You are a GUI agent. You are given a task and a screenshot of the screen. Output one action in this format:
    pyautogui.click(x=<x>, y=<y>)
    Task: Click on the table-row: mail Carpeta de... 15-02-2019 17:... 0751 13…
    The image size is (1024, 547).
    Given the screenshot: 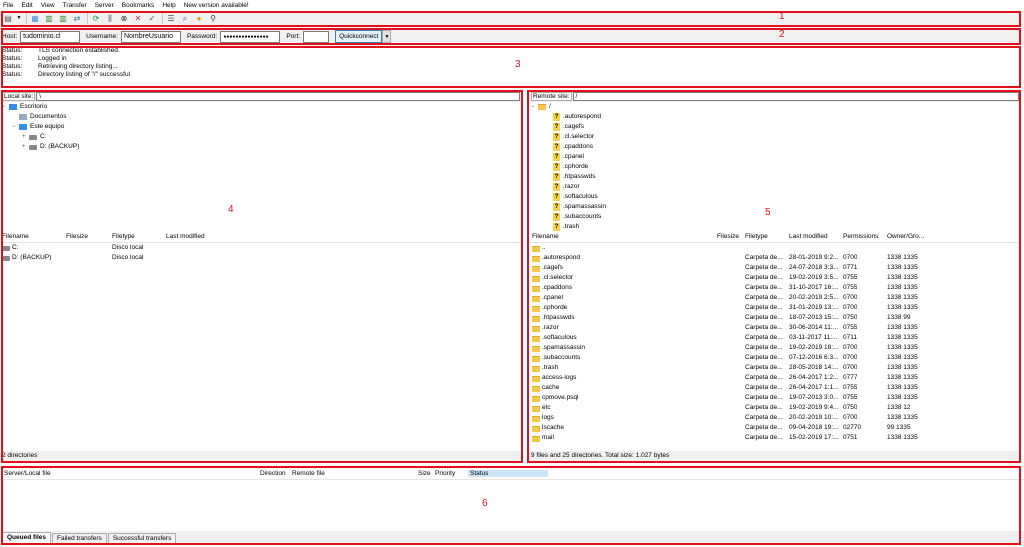 What is the action you would take?
    pyautogui.click(x=775, y=438)
    